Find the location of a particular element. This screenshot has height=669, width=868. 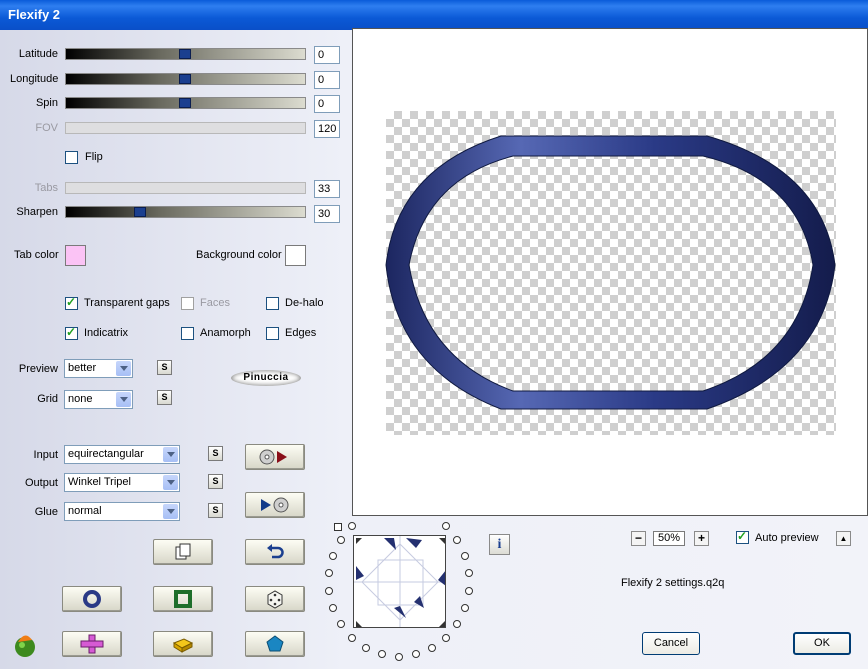

latitude-thumb is located at coordinates (185, 54).